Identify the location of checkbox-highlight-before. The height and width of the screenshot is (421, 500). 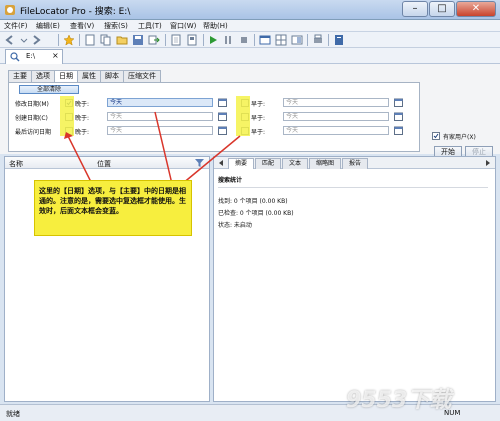
(243, 116).